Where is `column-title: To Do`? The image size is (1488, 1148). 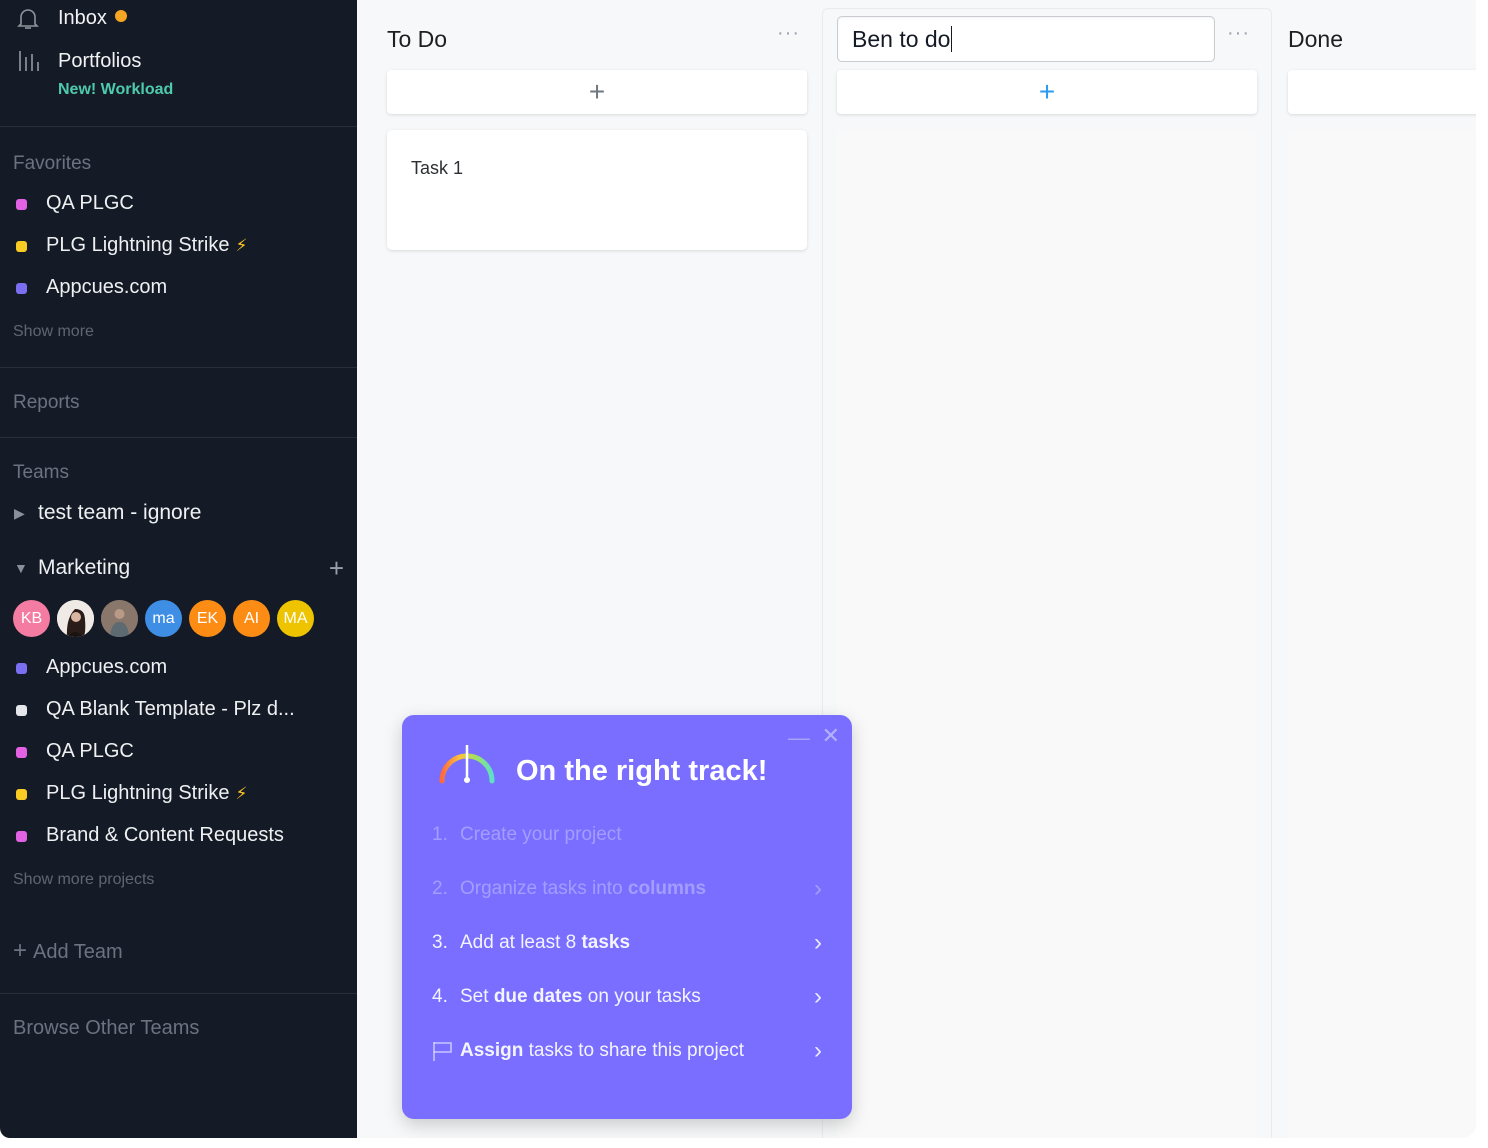 column-title: To Do is located at coordinates (417, 39).